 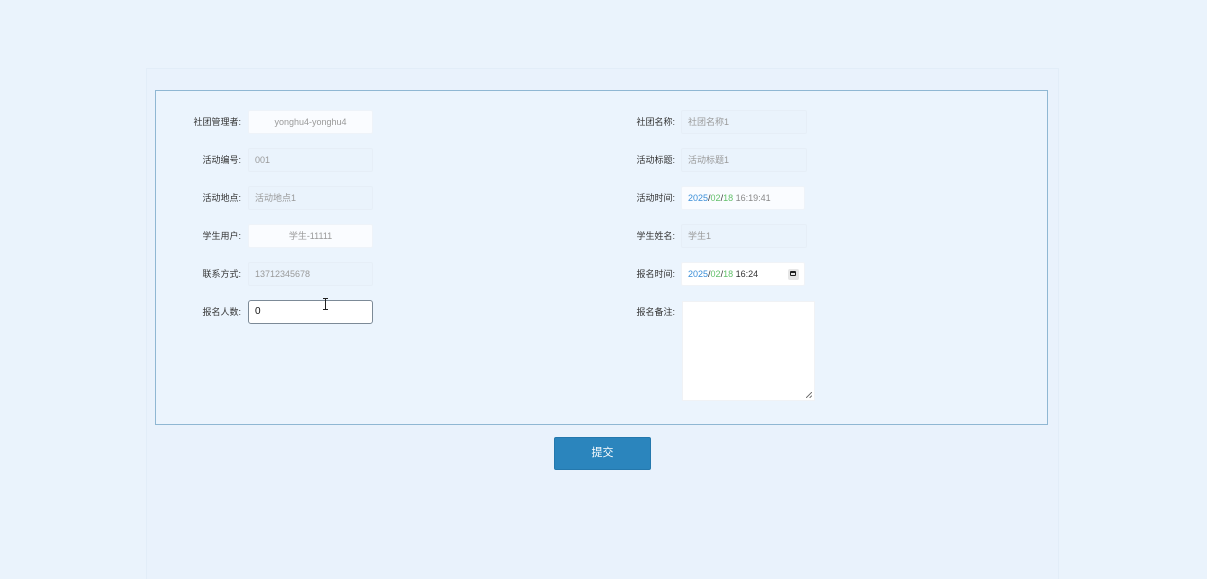 I want to click on activity-time-year: 2025, so click(x=698, y=198).